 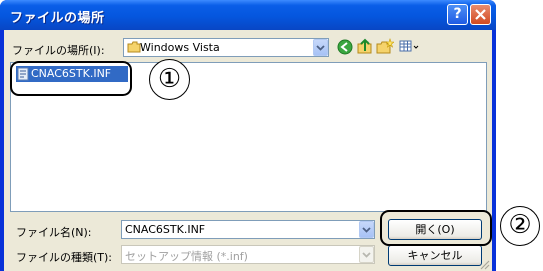 I want to click on folder-icon, so click(x=134, y=47).